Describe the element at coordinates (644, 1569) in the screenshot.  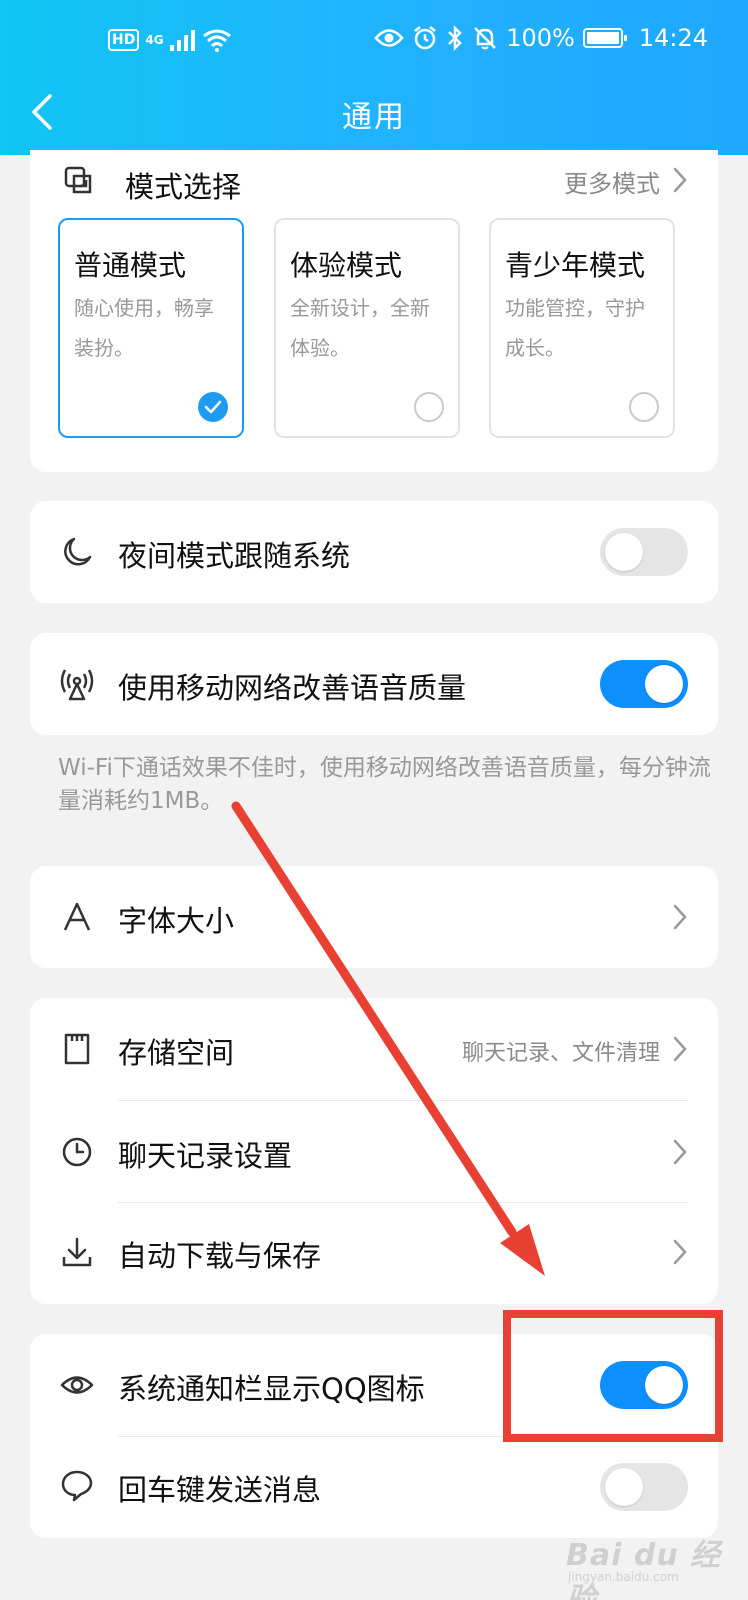
I see `watermark-logo: Bai du 经验` at that location.